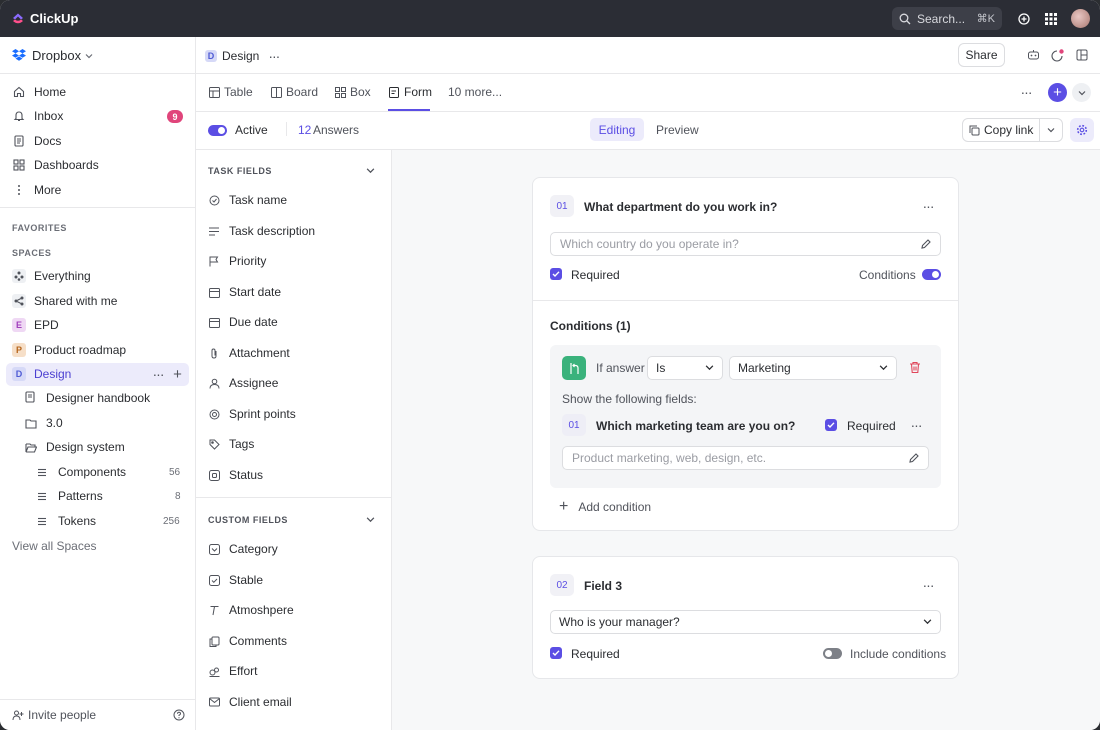 The height and width of the screenshot is (730, 1100). What do you see at coordinates (51, 276) in the screenshot?
I see `space-everything: Everything` at bounding box center [51, 276].